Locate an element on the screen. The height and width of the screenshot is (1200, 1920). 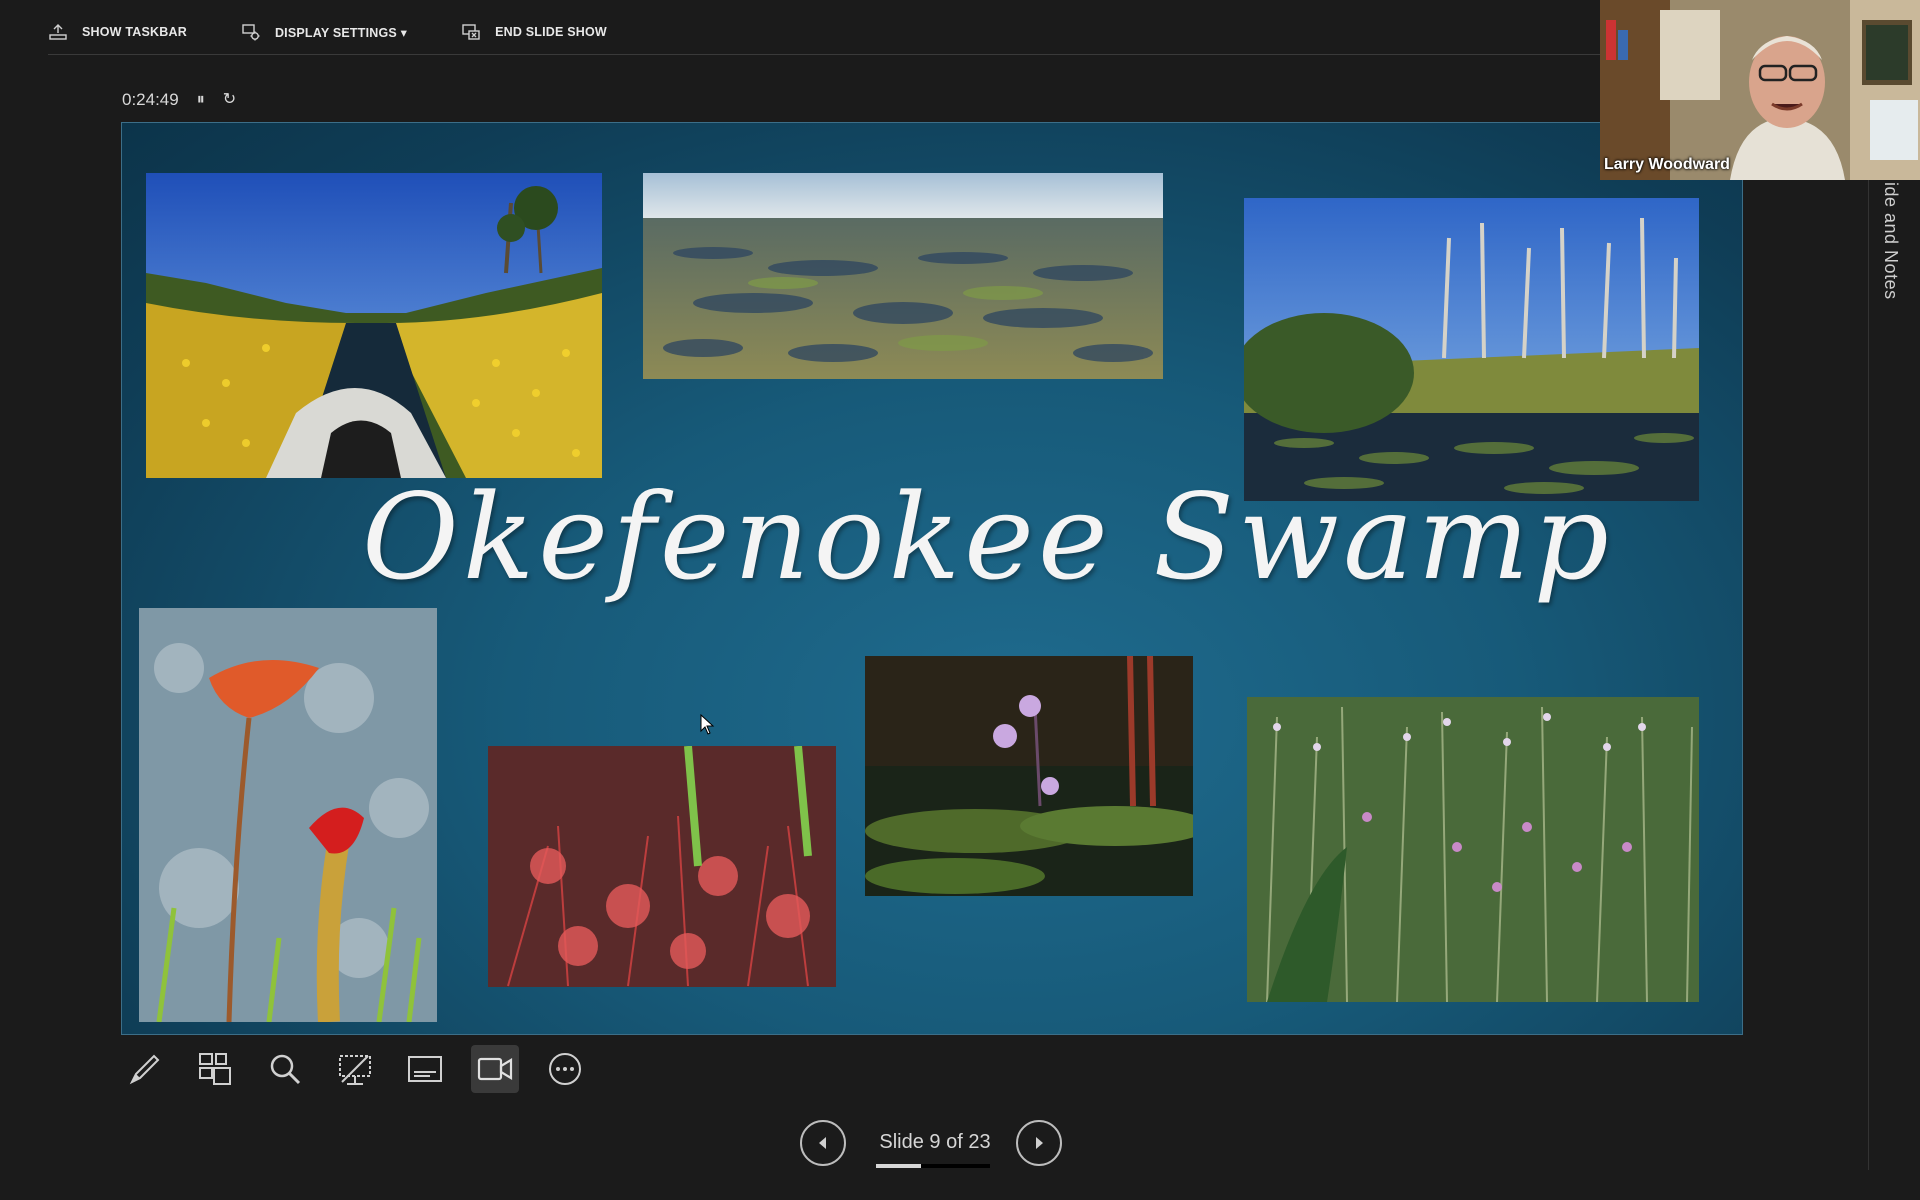
display-settings-button: DISPLAY SETTINGS ▾ is located at coordinates (324, 32).